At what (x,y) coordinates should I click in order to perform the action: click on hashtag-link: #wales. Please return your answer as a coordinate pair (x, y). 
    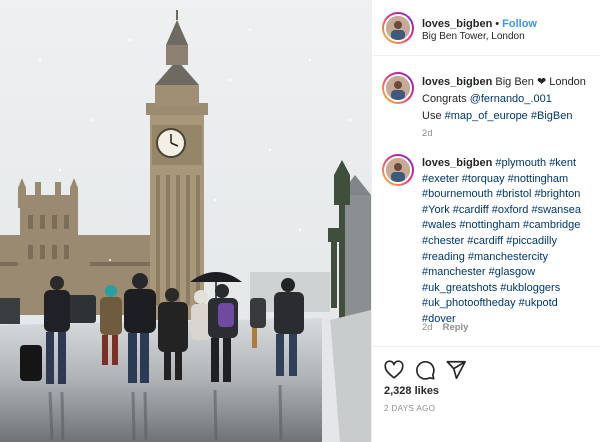
    Looking at the image, I should click on (439, 225).